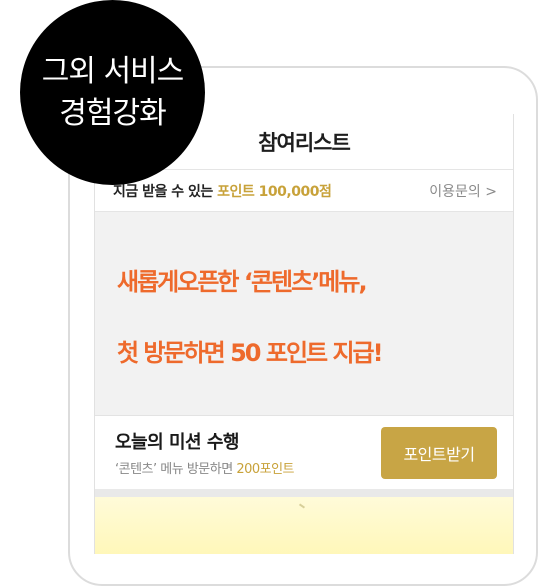  Describe the element at coordinates (112, 113) in the screenshot. I see `badge-line2: 경험강화` at that location.